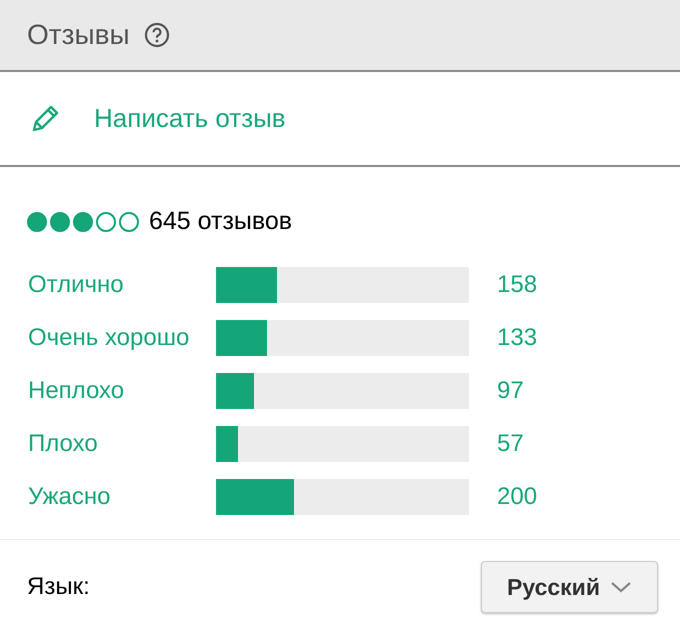  What do you see at coordinates (122, 284) in the screenshot?
I see `rating-label: Отлично` at bounding box center [122, 284].